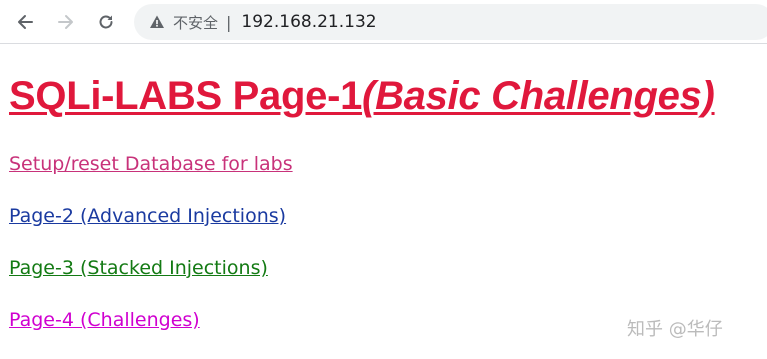 Image resolution: width=767 pixels, height=359 pixels. I want to click on warning-triangle-icon, so click(157, 22).